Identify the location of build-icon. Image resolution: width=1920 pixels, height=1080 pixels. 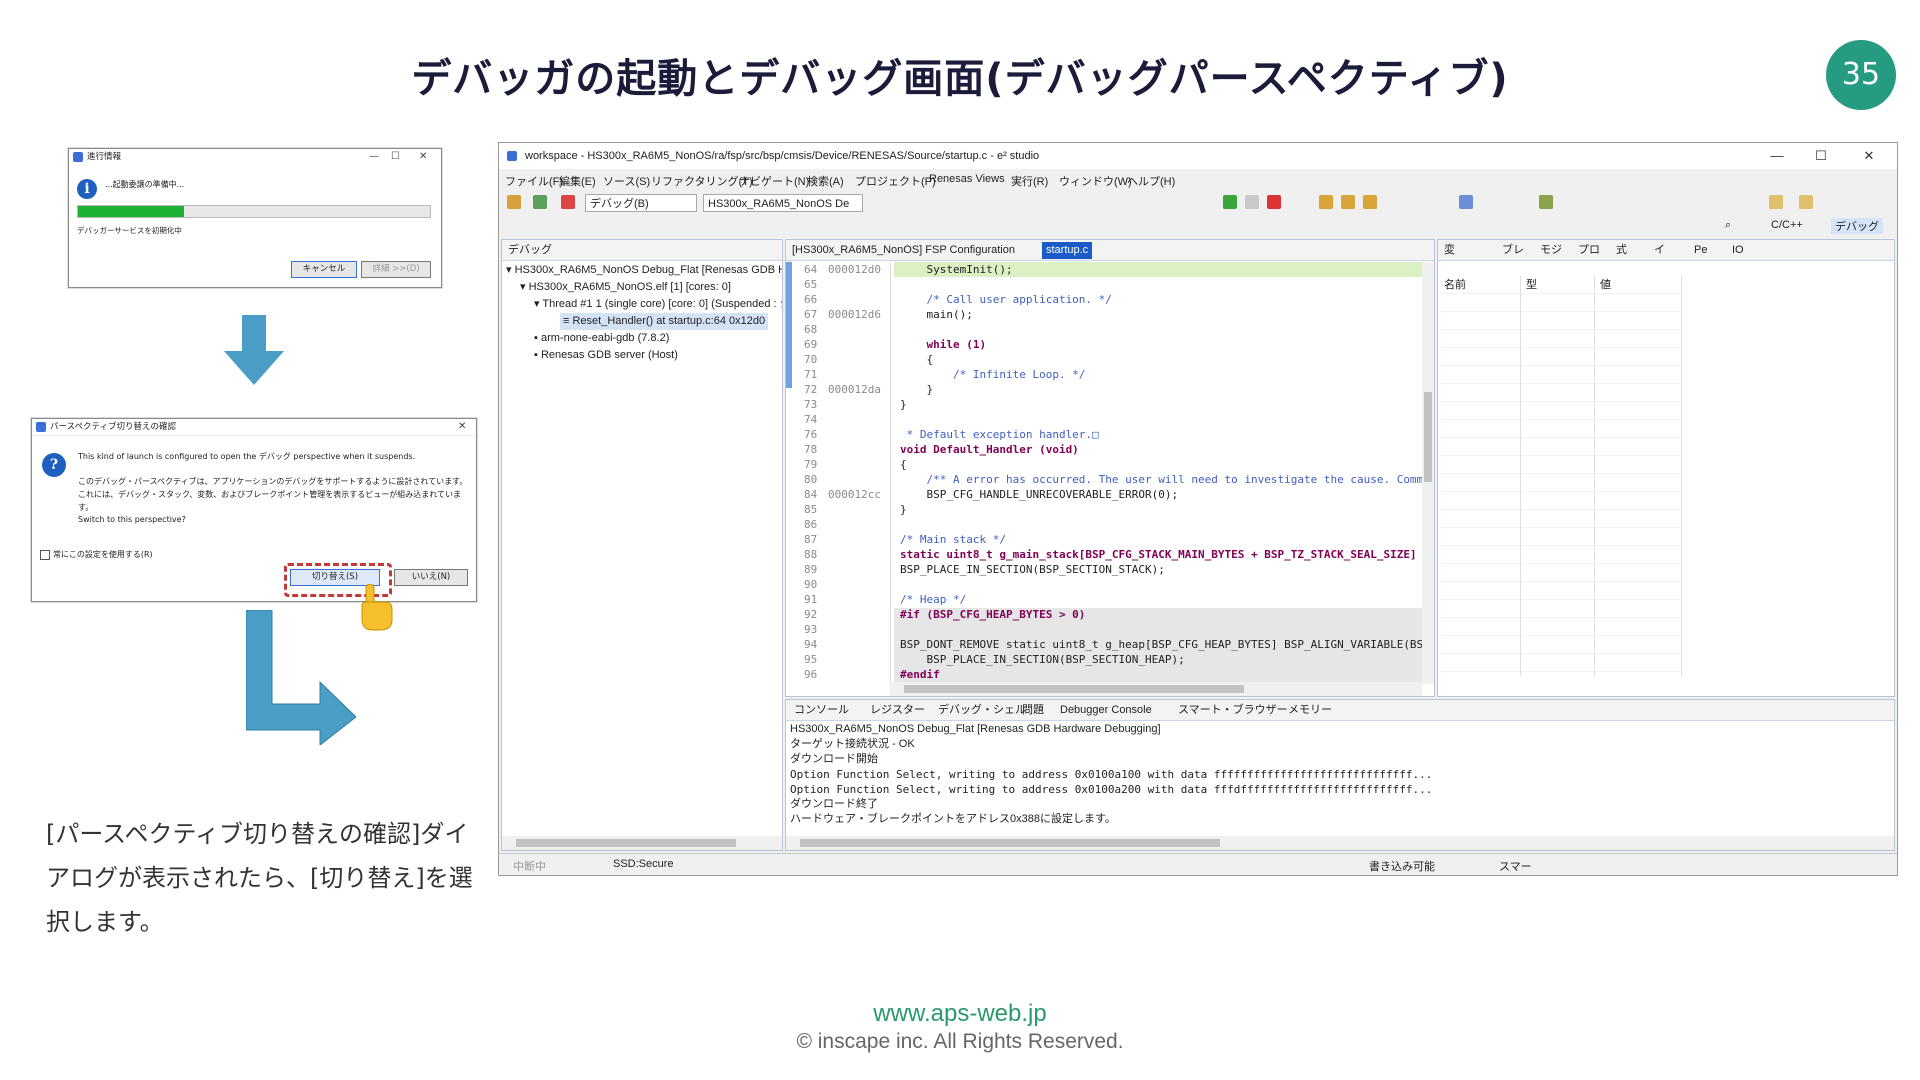
(514, 202).